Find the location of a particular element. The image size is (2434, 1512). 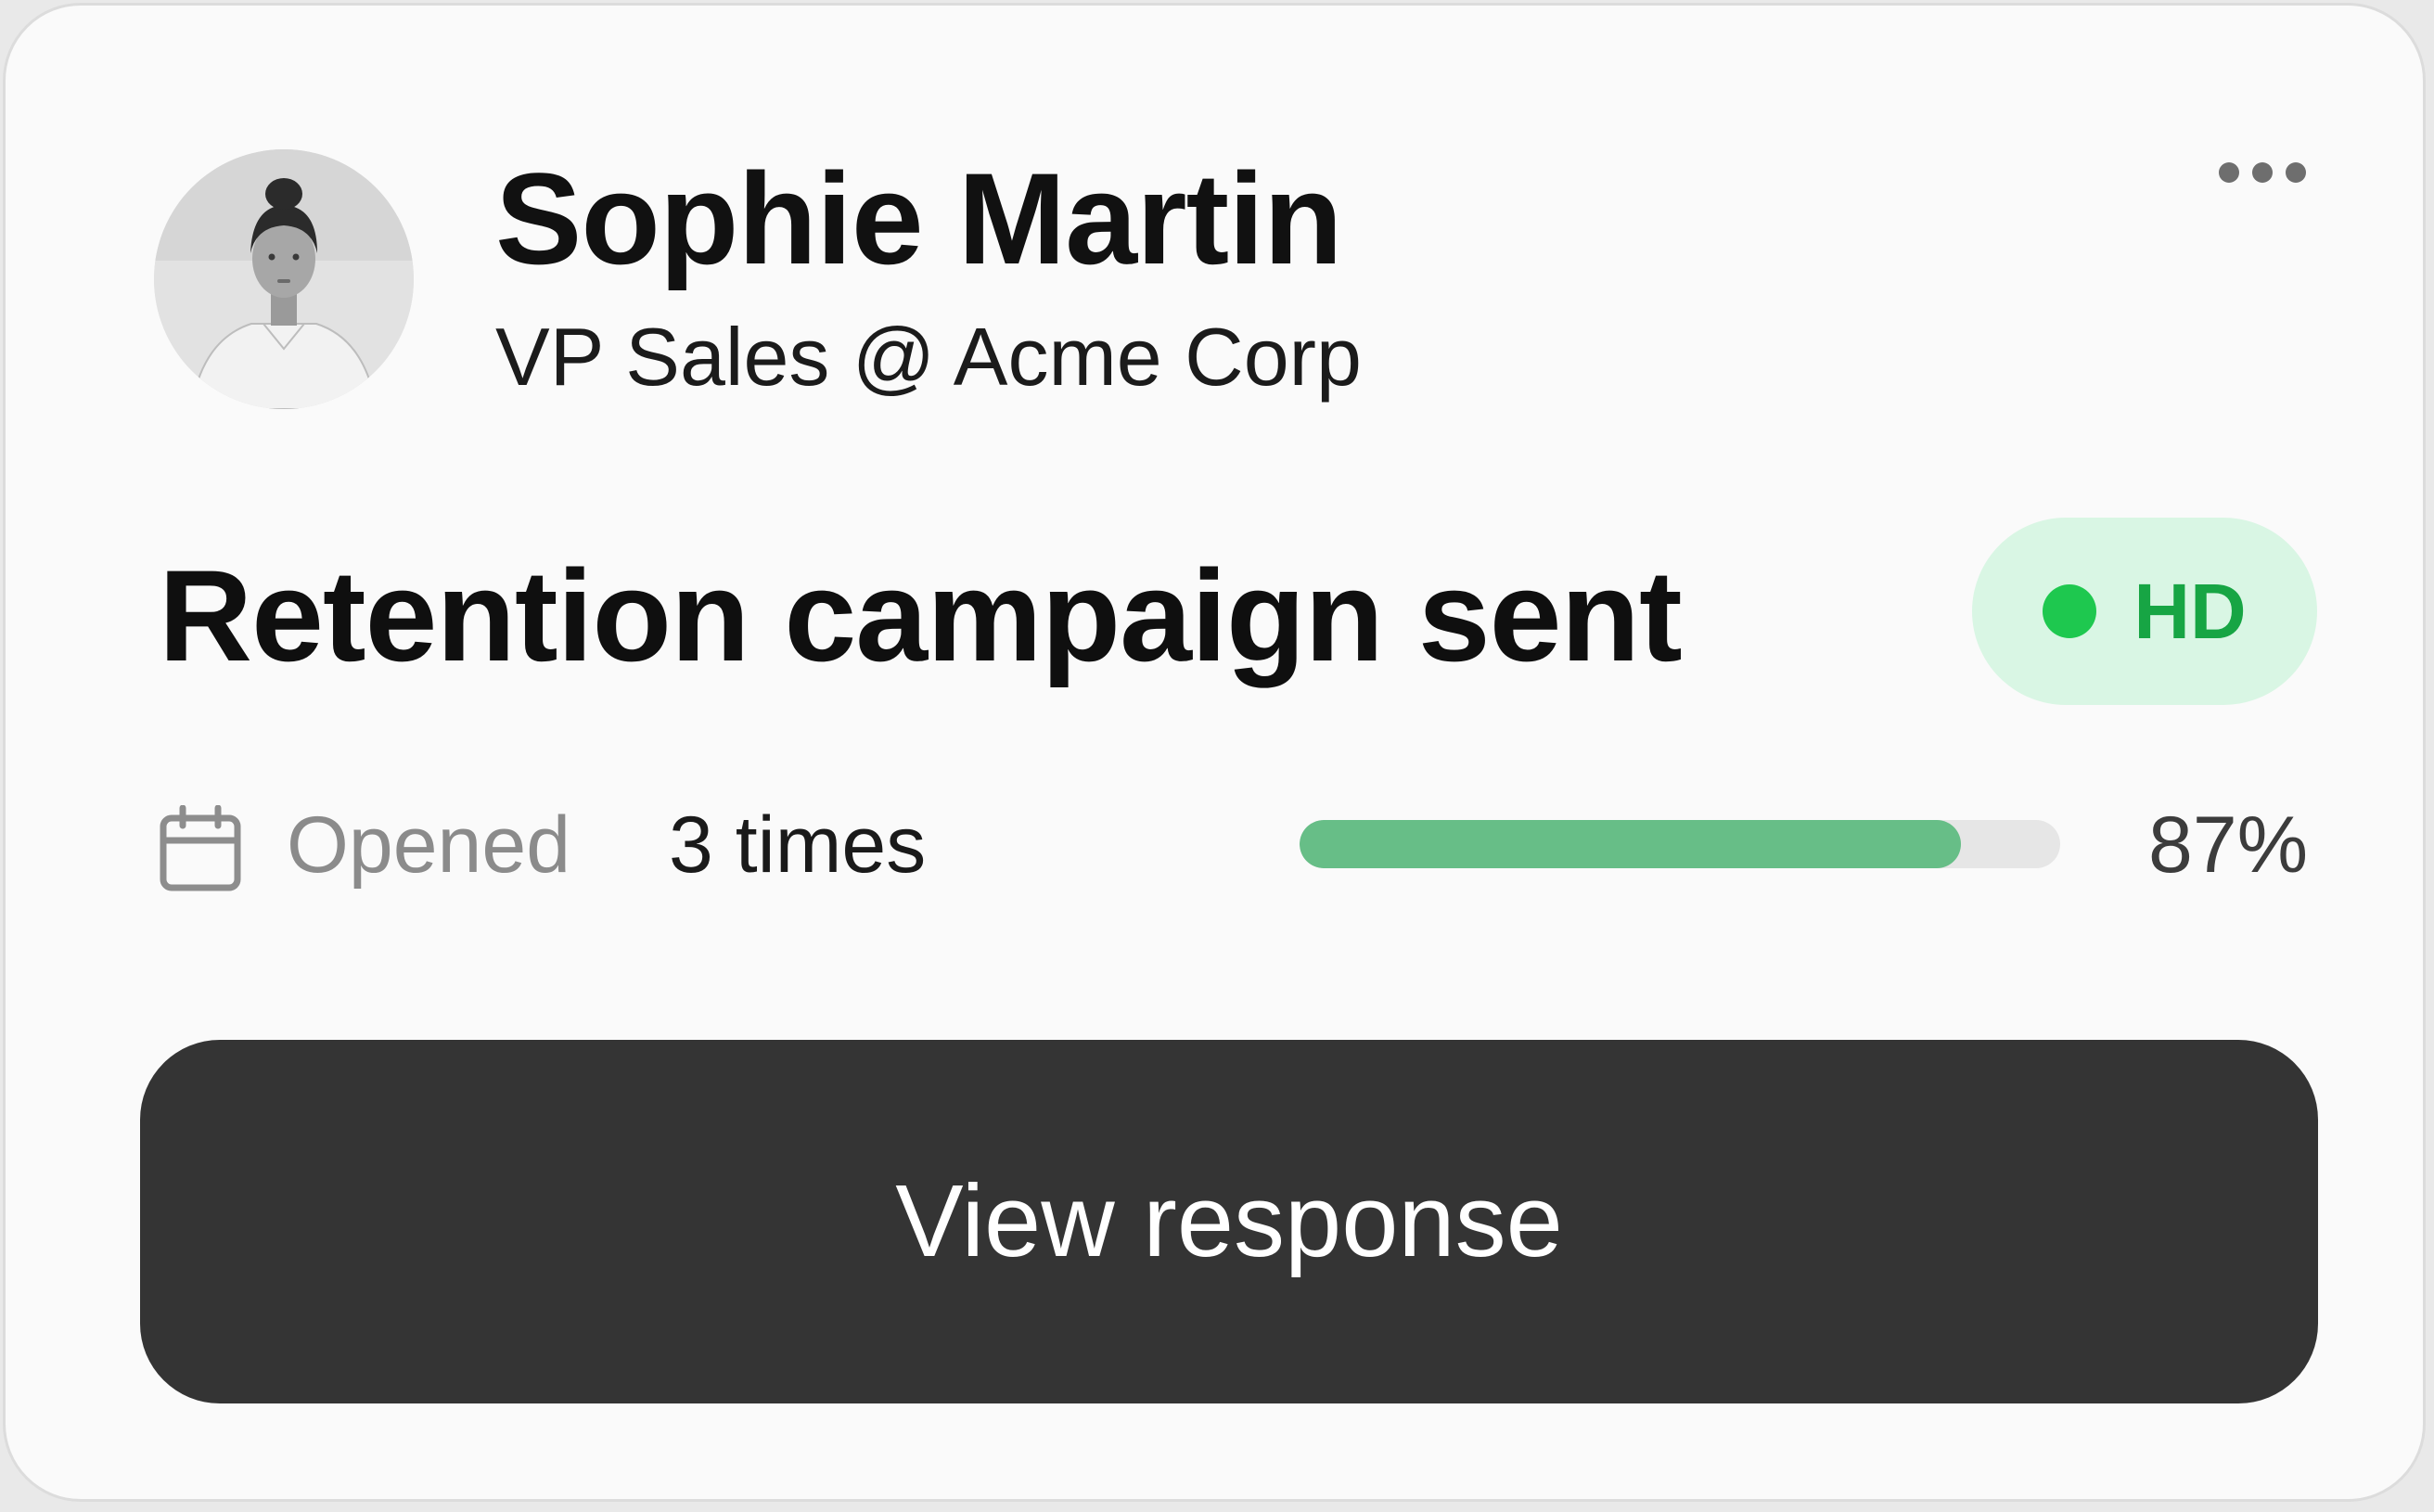

engagement-progress-bar is located at coordinates (1680, 844).